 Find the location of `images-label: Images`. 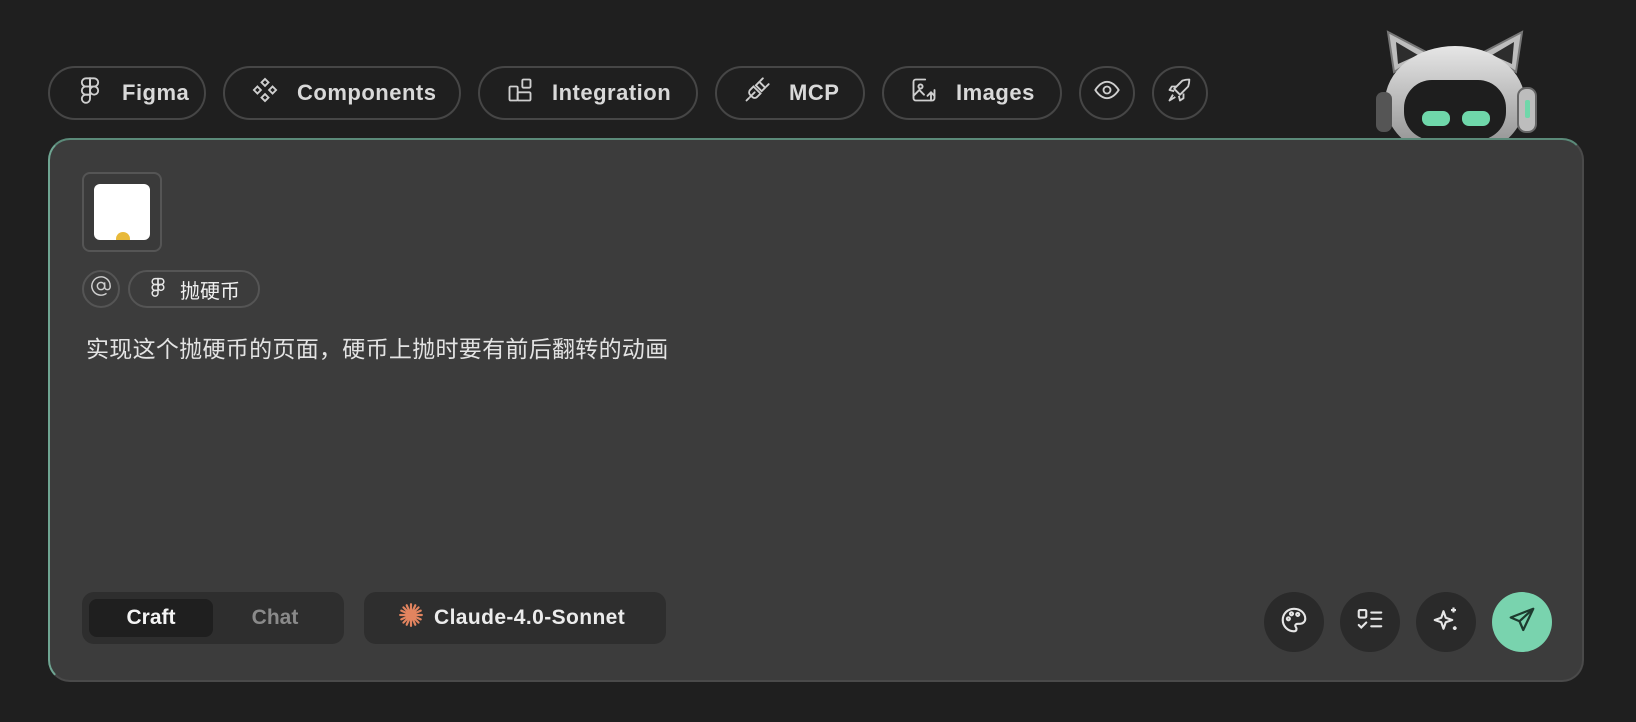

images-label: Images is located at coordinates (995, 92).